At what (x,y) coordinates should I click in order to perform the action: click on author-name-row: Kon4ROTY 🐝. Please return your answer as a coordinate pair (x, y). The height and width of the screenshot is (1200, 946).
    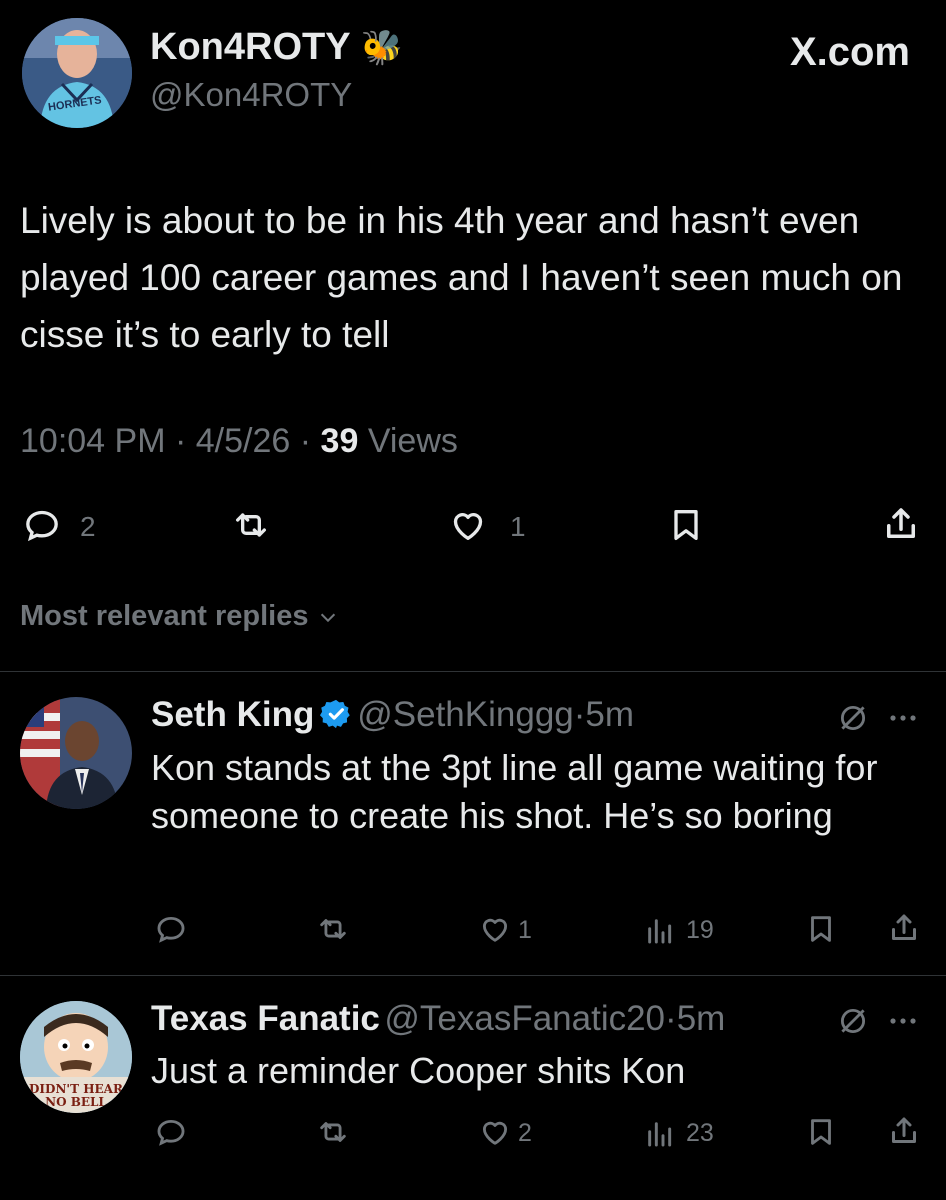
    Looking at the image, I should click on (276, 47).